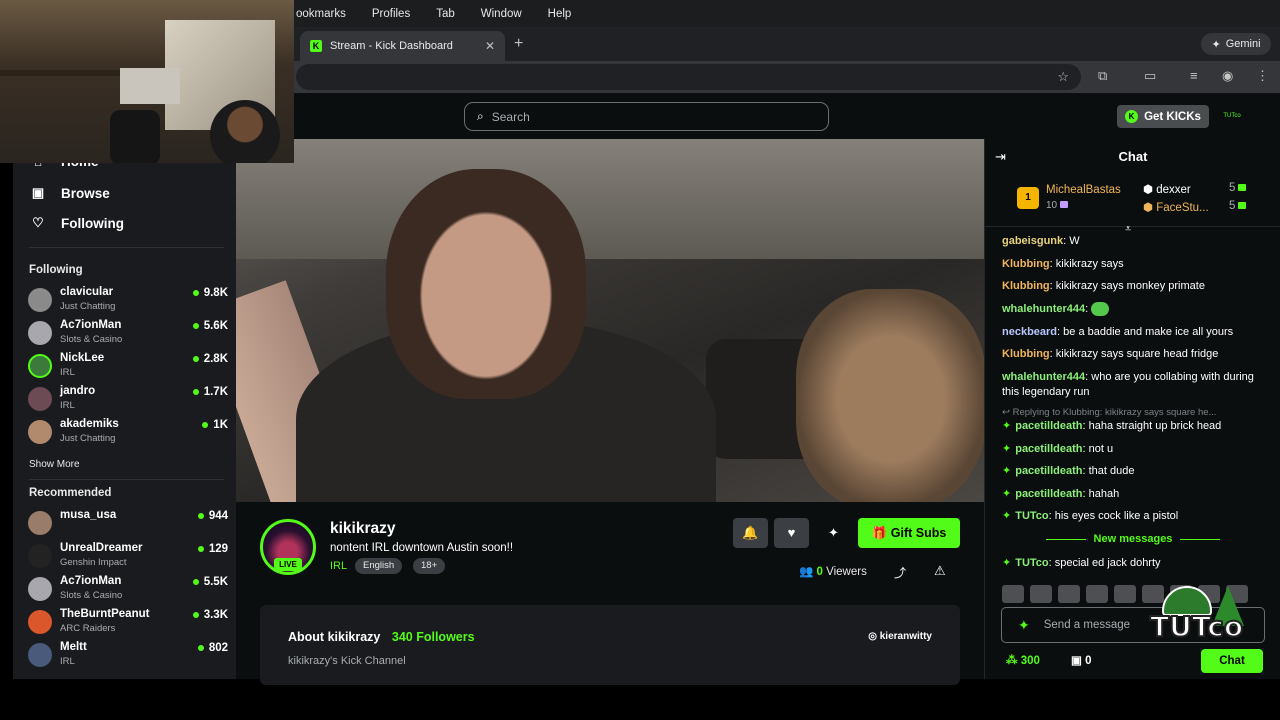 Image resolution: width=1280 pixels, height=720 pixels. What do you see at coordinates (900, 572) in the screenshot?
I see `share-icon: ⤴` at bounding box center [900, 572].